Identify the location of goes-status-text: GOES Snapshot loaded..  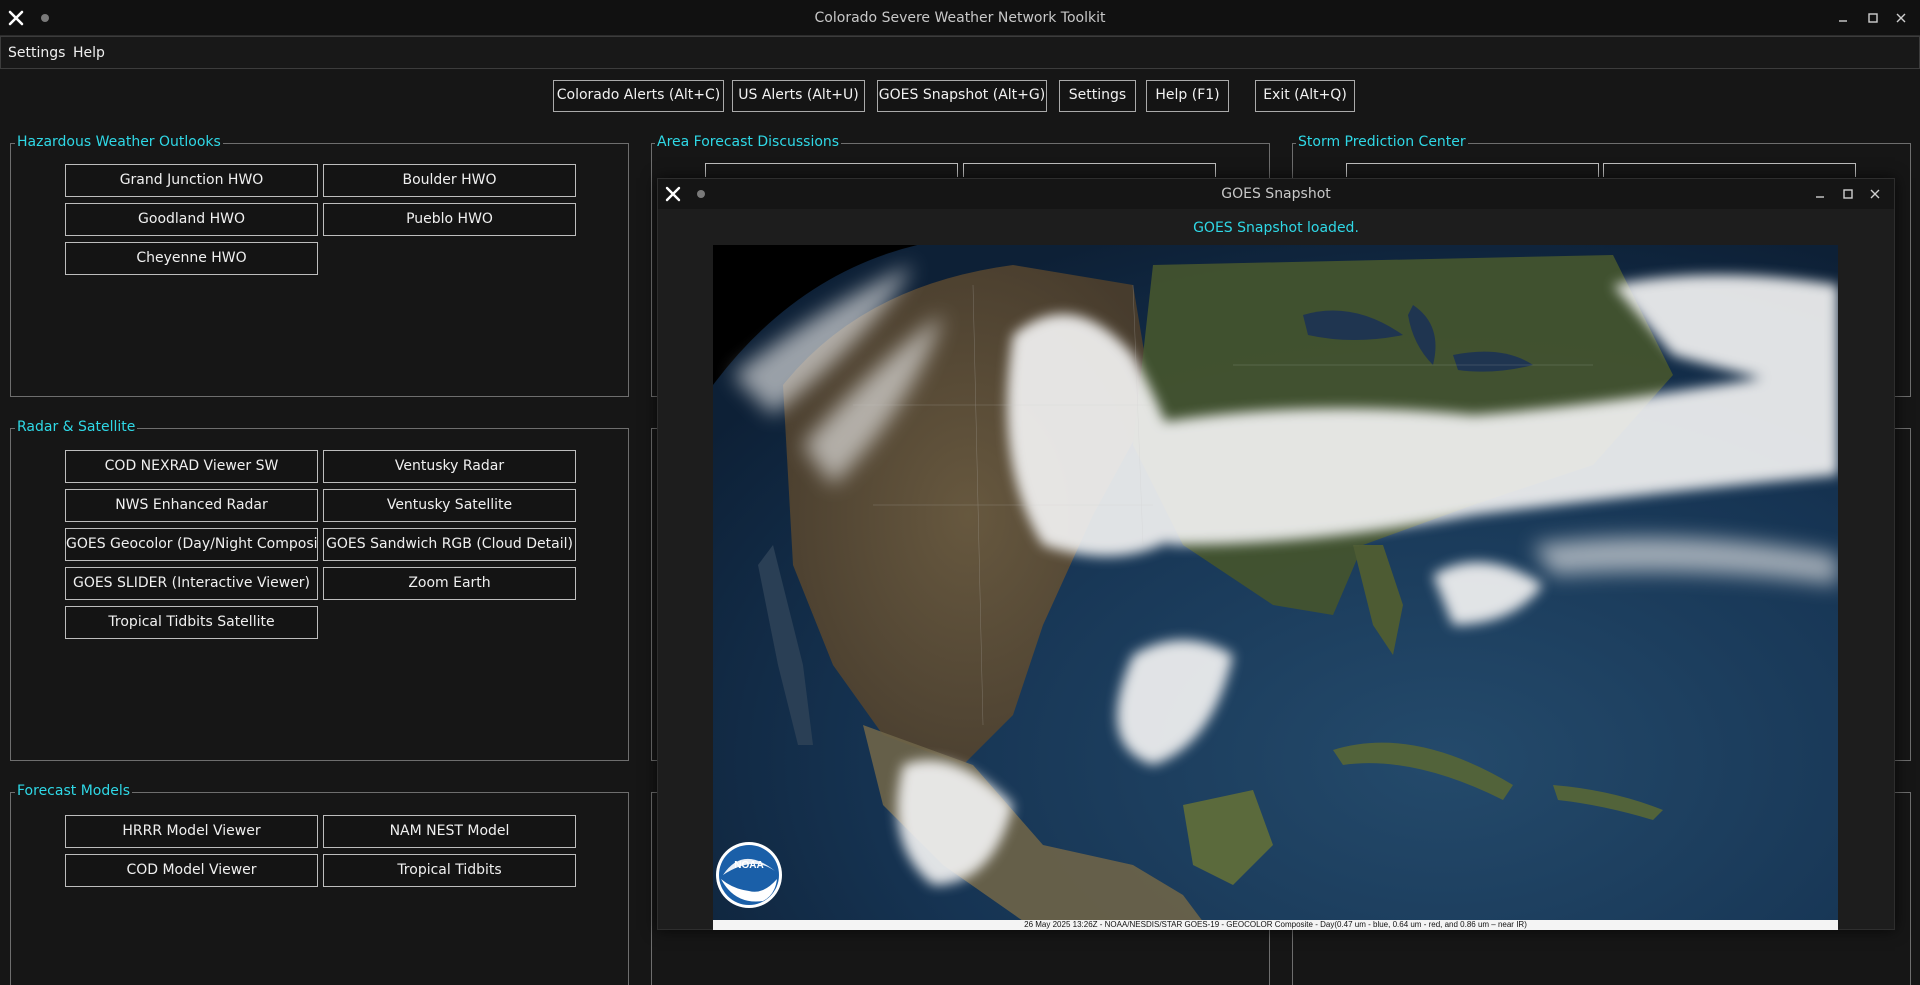
(1276, 228).